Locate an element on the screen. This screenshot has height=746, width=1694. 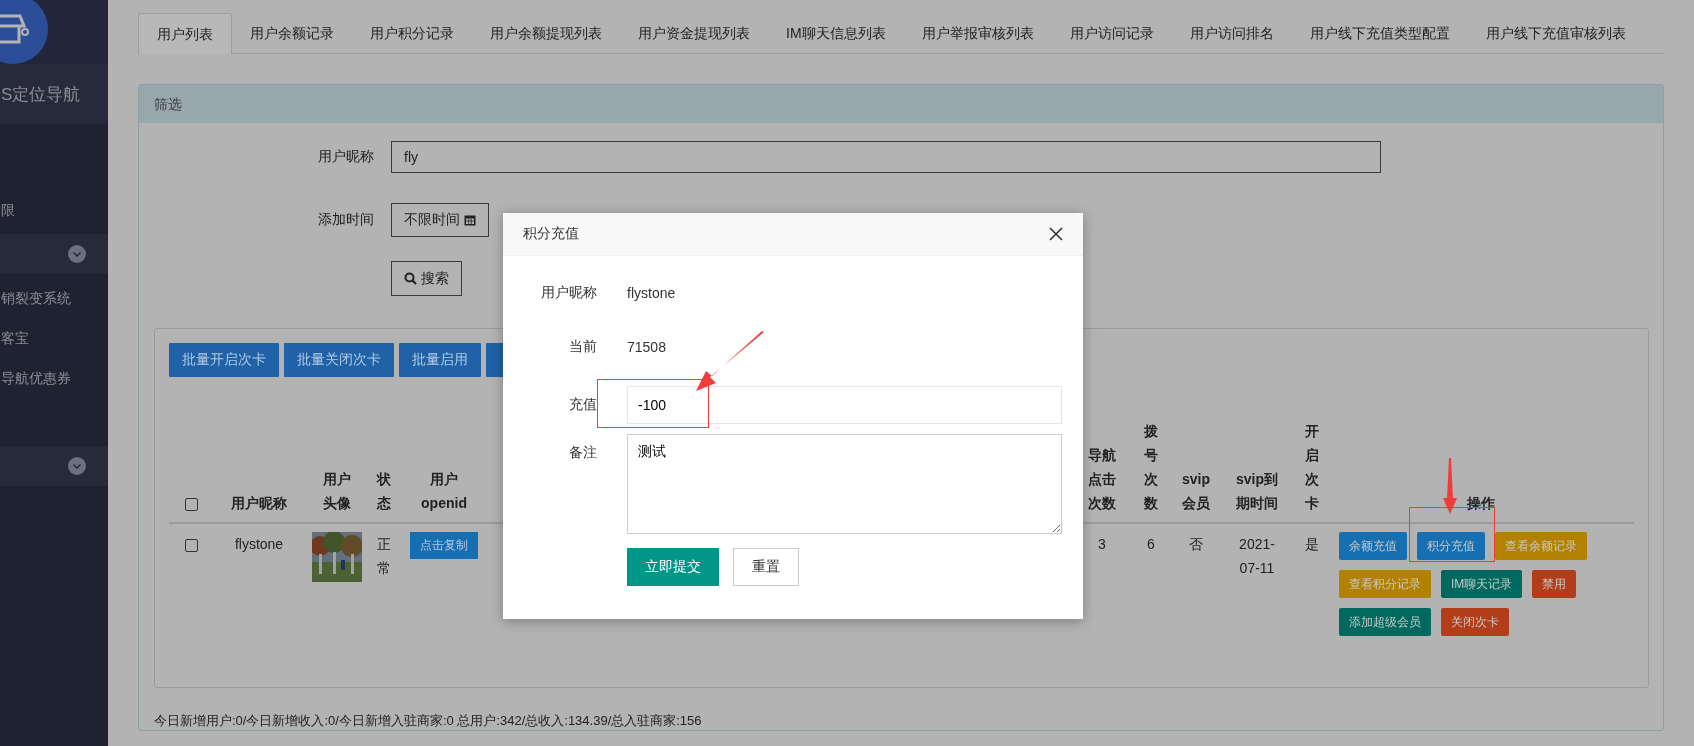
field-label: 备注 is located at coordinates (583, 452).